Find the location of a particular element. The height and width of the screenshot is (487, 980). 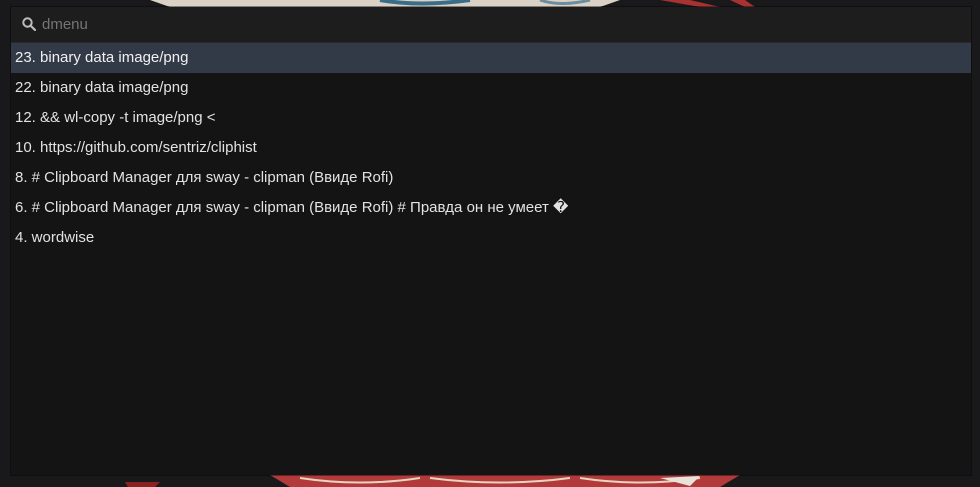

list-item: 22. binary data image/png is located at coordinates (491, 88).